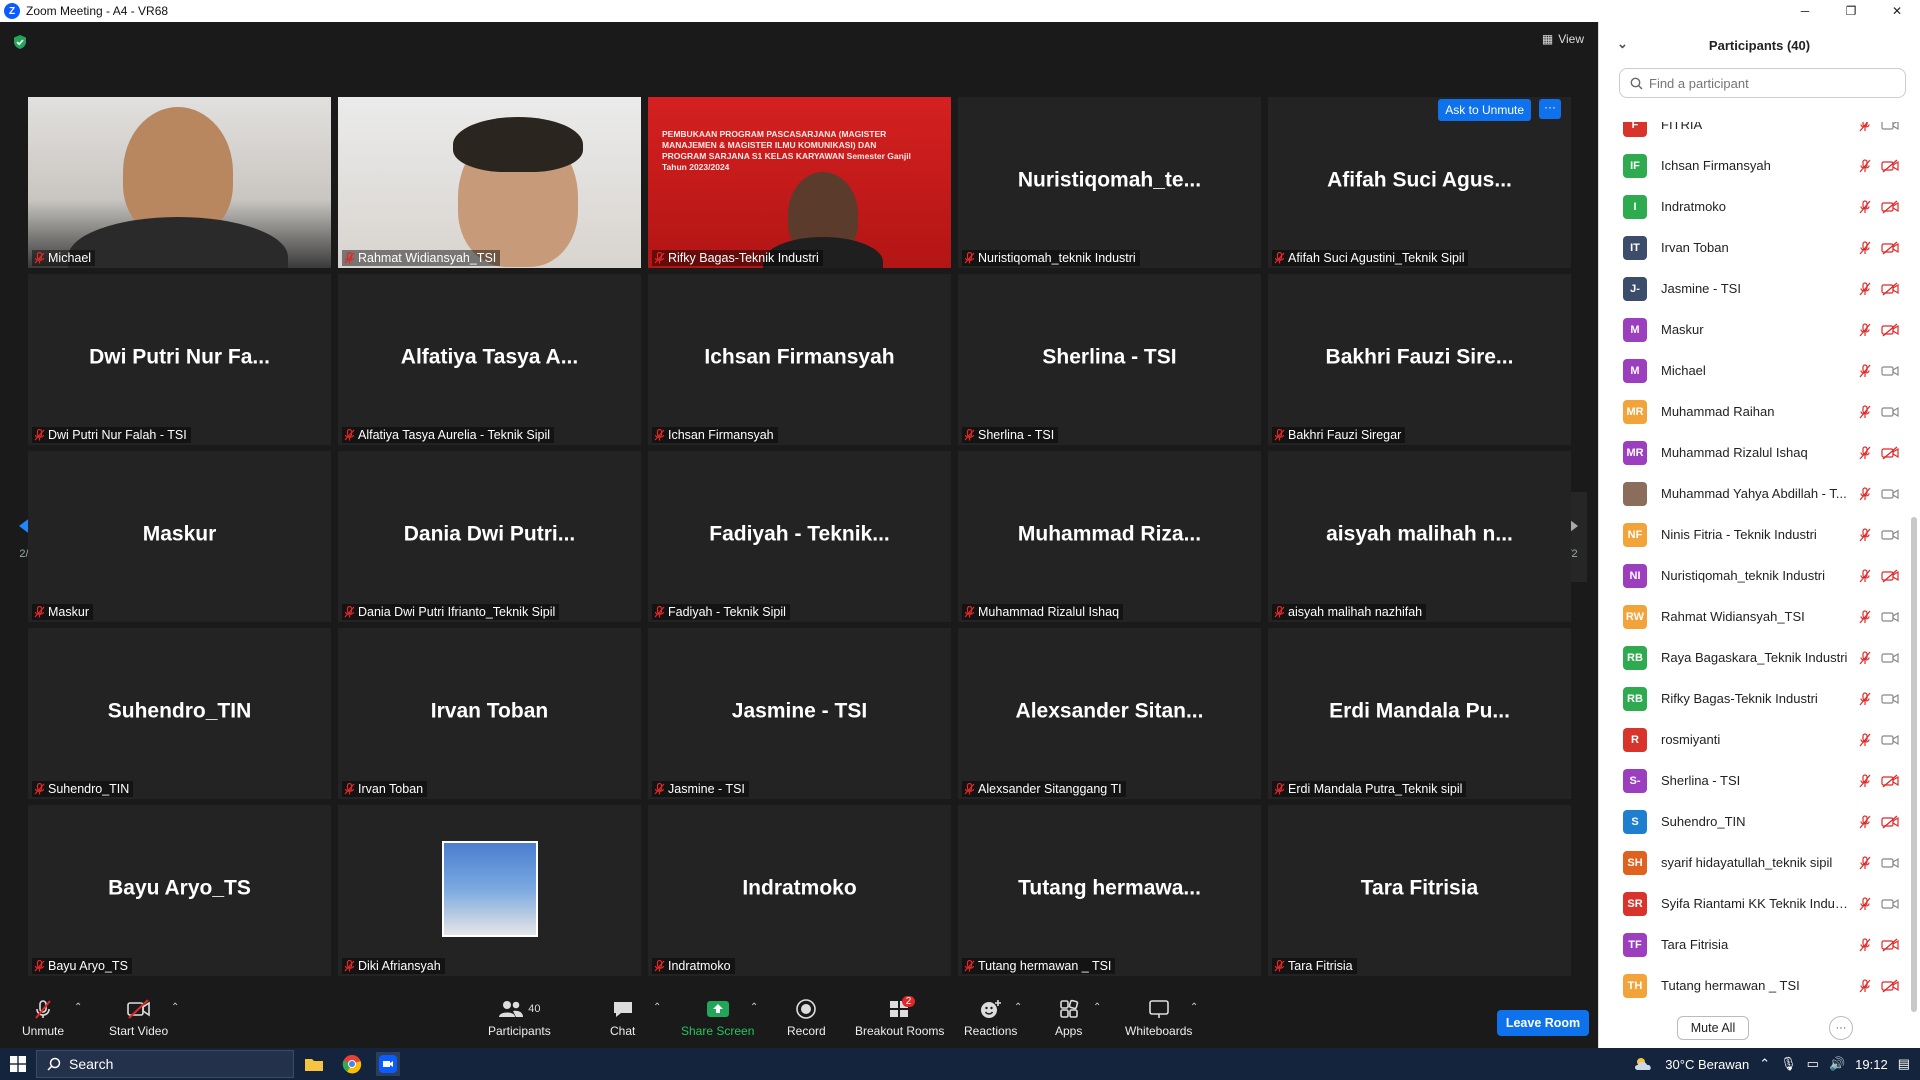 The height and width of the screenshot is (1080, 1920). I want to click on video-tile: Jasmine - TSI Jasmine - TSI, so click(799, 713).